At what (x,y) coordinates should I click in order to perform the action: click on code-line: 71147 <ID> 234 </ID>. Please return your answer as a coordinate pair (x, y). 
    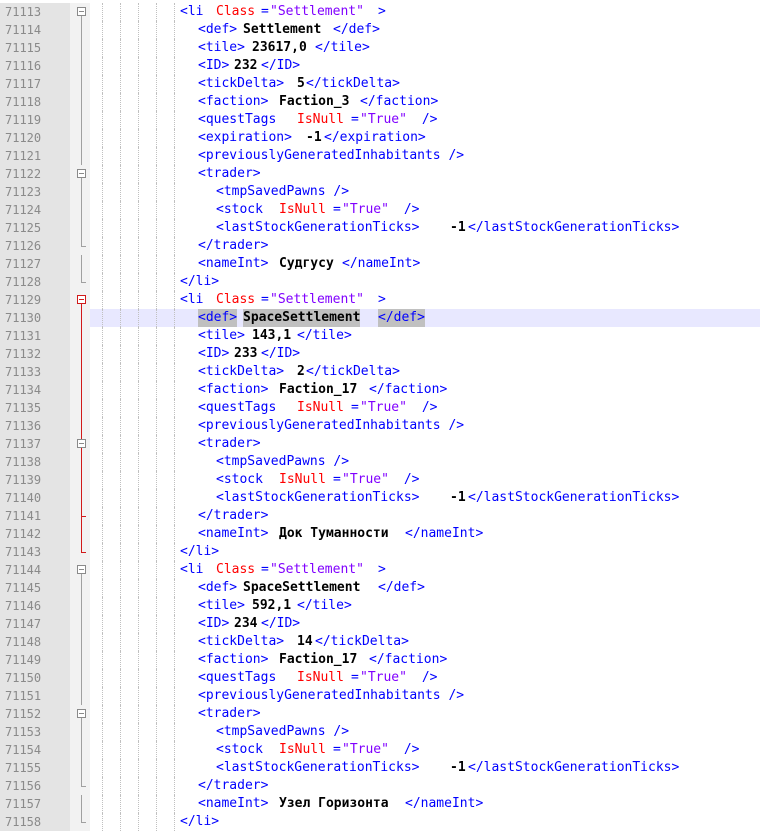
    Looking at the image, I should click on (380, 624).